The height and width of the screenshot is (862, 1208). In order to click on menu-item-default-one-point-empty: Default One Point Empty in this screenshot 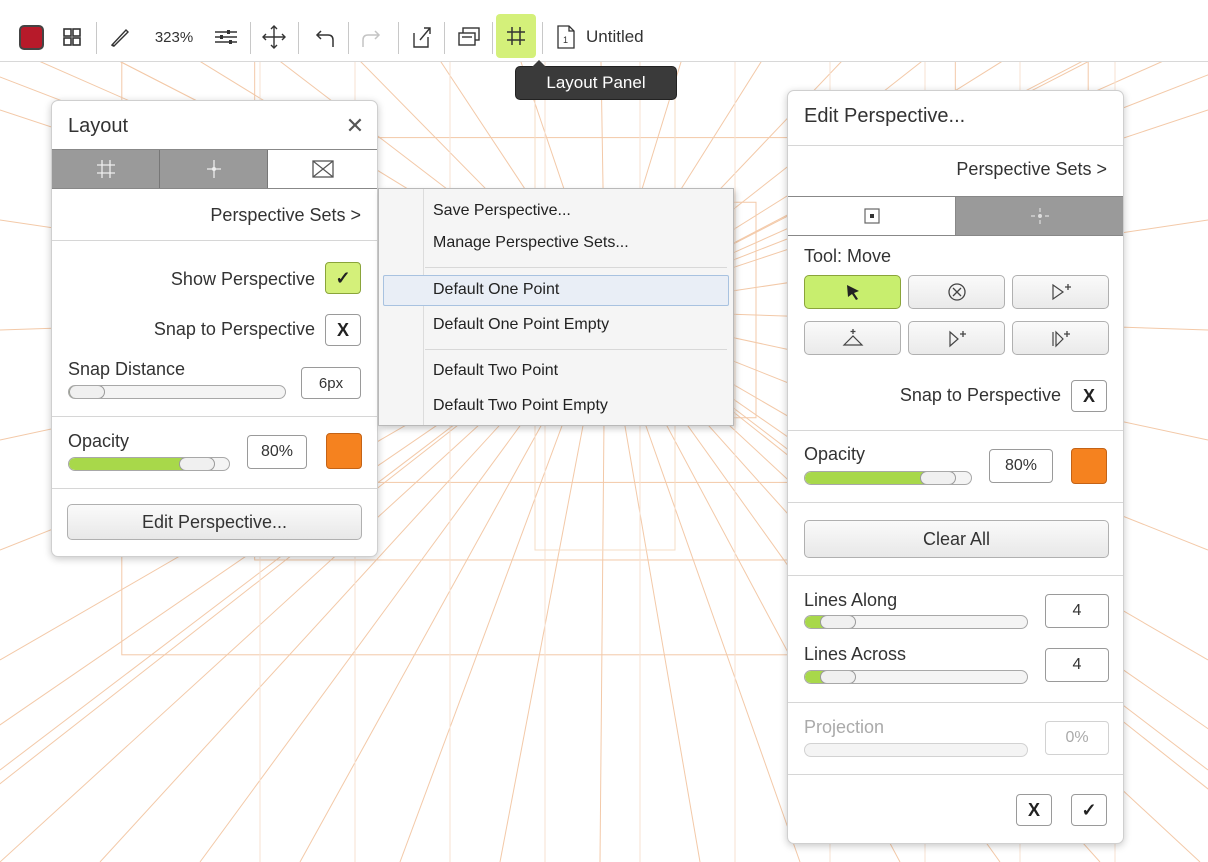, I will do `click(521, 325)`.